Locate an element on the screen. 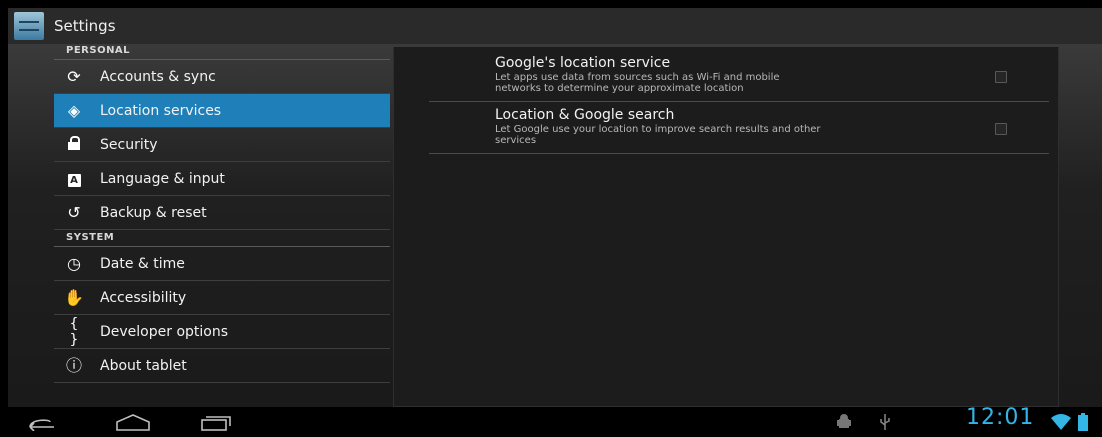  sidebar-item-developer-options: { } Developer options is located at coordinates (222, 332).